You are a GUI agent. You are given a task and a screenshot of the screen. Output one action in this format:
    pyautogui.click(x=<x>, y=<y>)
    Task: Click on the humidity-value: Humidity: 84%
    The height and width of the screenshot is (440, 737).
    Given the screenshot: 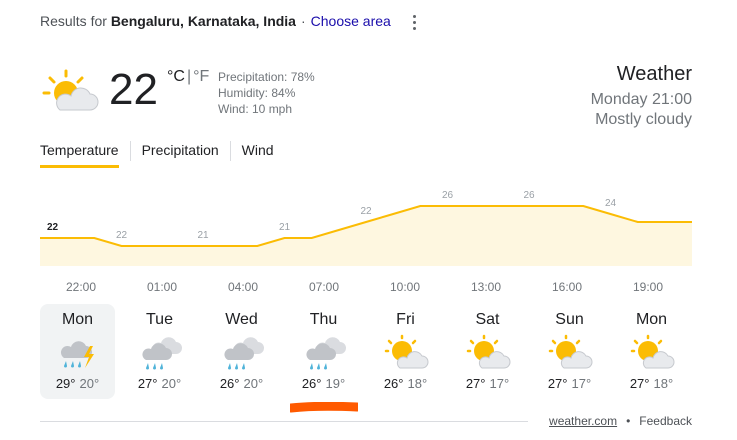 What is the action you would take?
    pyautogui.click(x=257, y=93)
    